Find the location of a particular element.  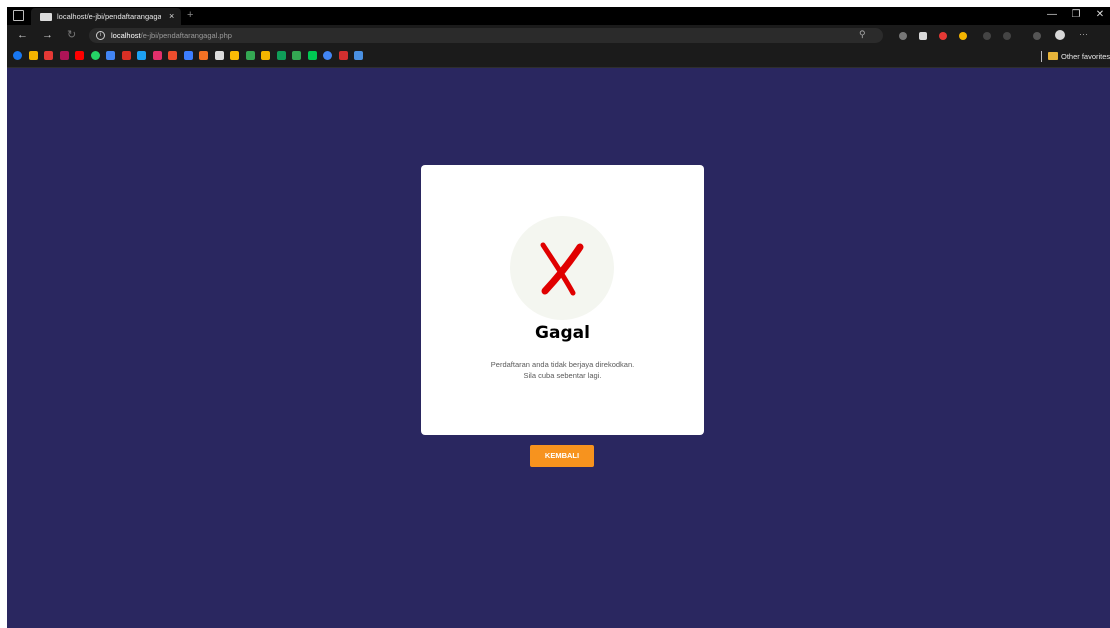

restore-icon: ❐ is located at coordinates (1076, 15).